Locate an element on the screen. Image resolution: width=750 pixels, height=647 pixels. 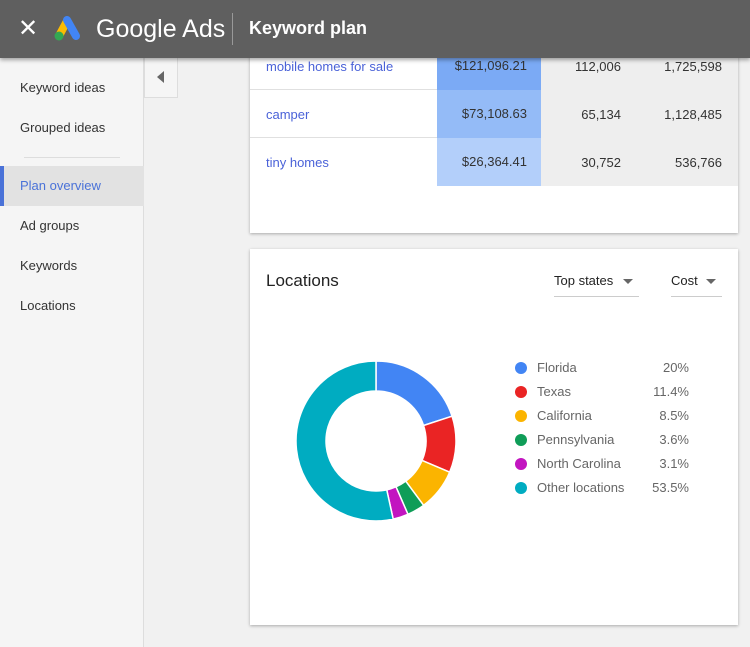
collapse-sidebar-button is located at coordinates (161, 78).